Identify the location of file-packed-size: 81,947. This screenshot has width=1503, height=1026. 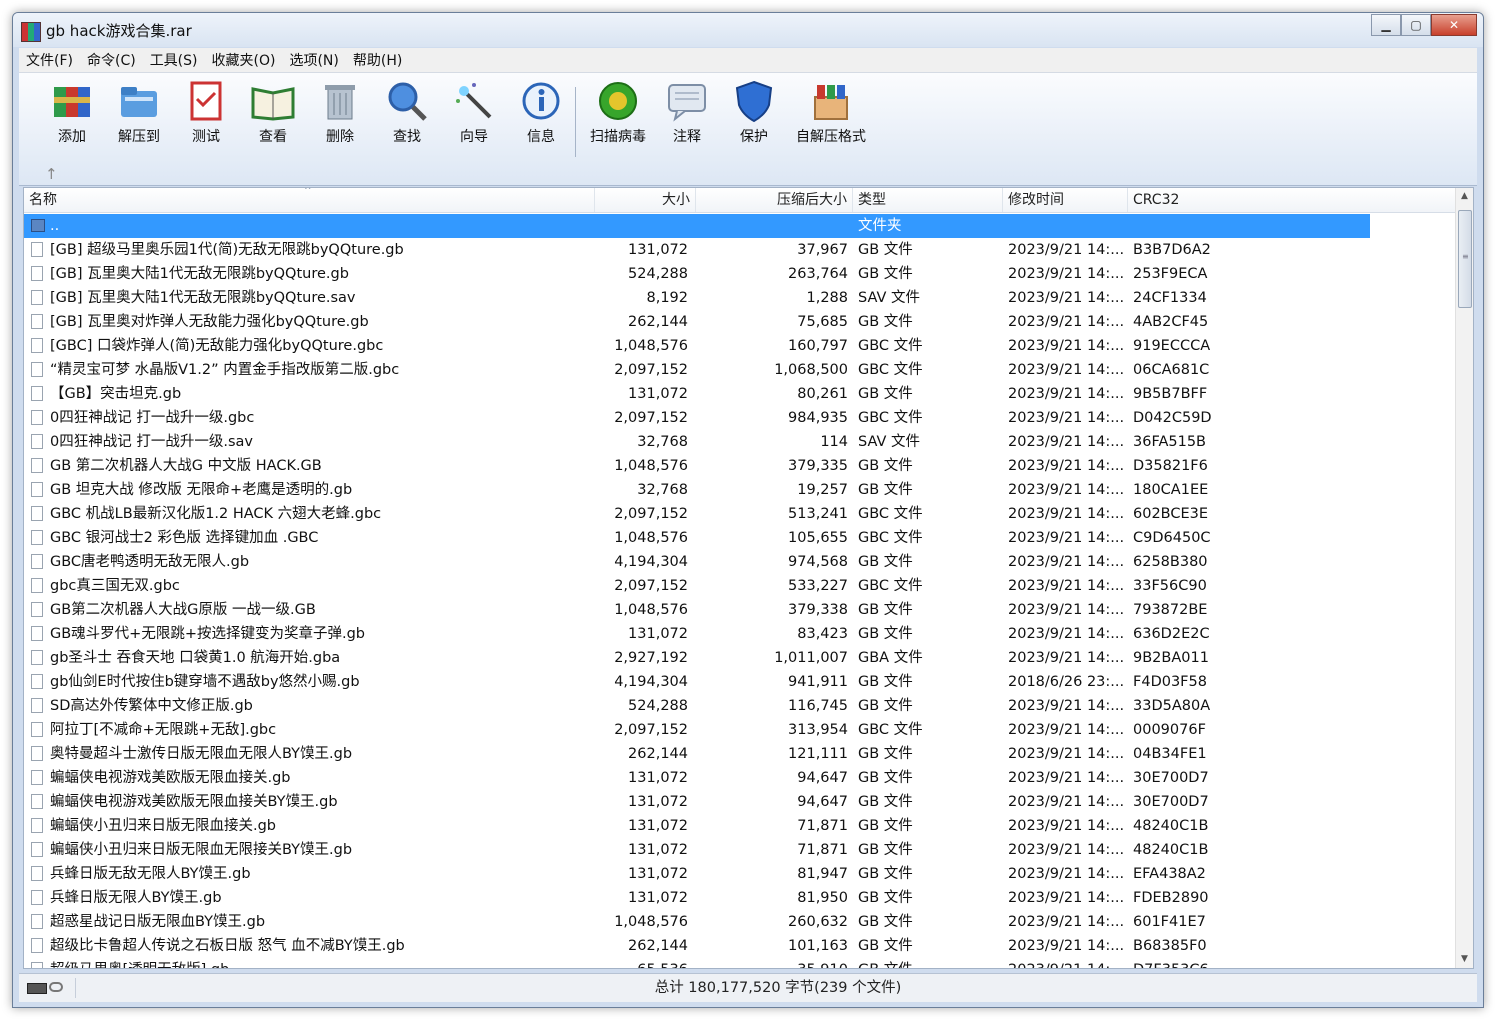
(822, 874).